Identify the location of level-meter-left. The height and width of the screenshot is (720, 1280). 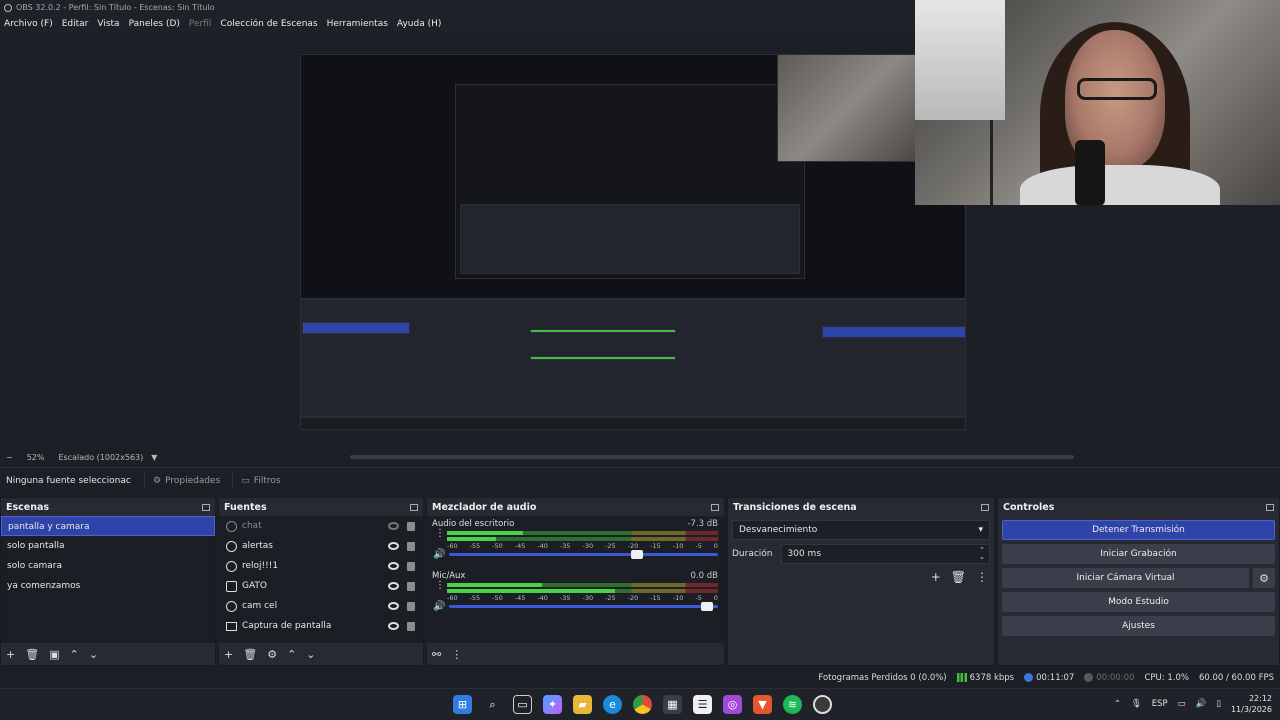
(582, 533).